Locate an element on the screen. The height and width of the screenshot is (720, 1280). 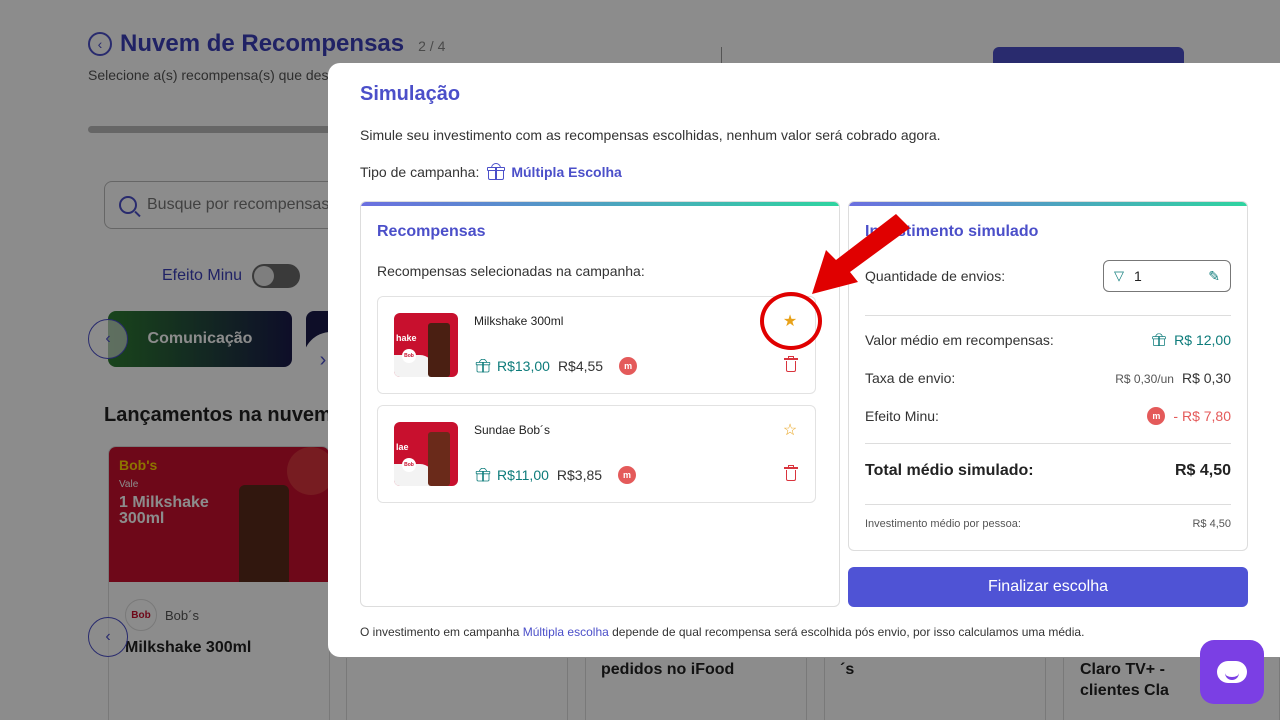
reward-name: Milkshake 300ml is located at coordinates (519, 321).